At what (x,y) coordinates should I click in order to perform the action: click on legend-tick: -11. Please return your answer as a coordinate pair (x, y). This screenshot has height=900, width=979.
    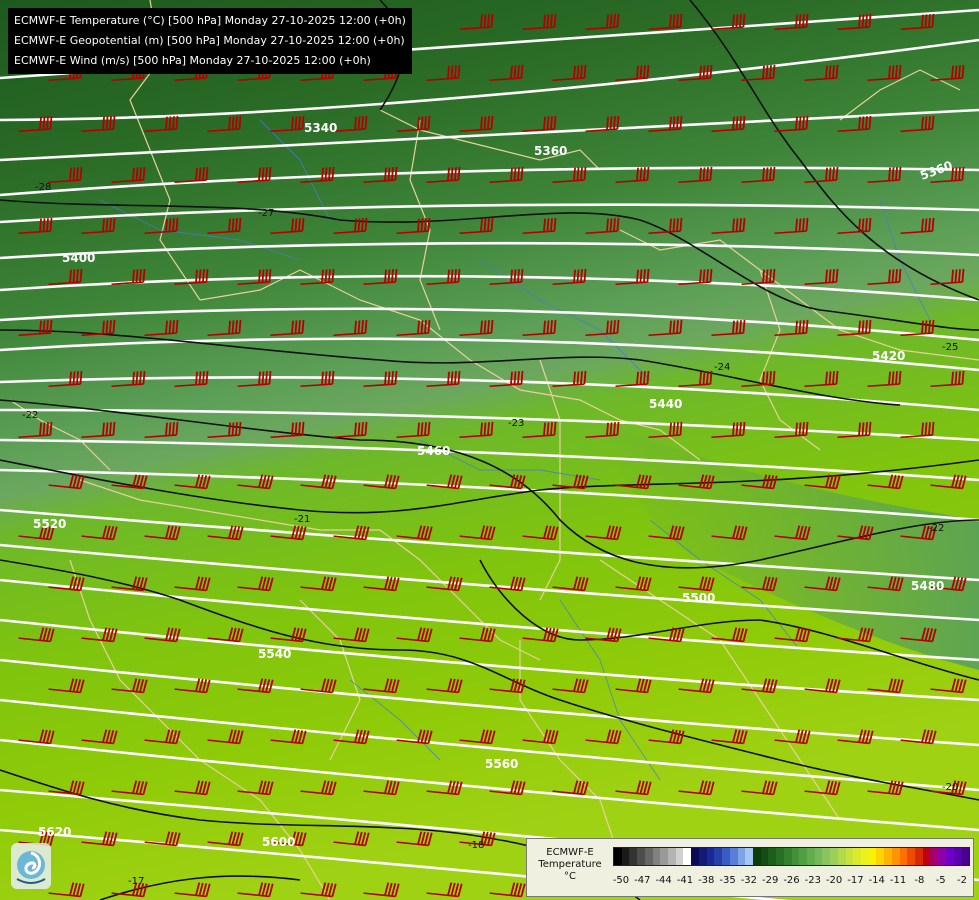
    Looking at the image, I should click on (898, 880).